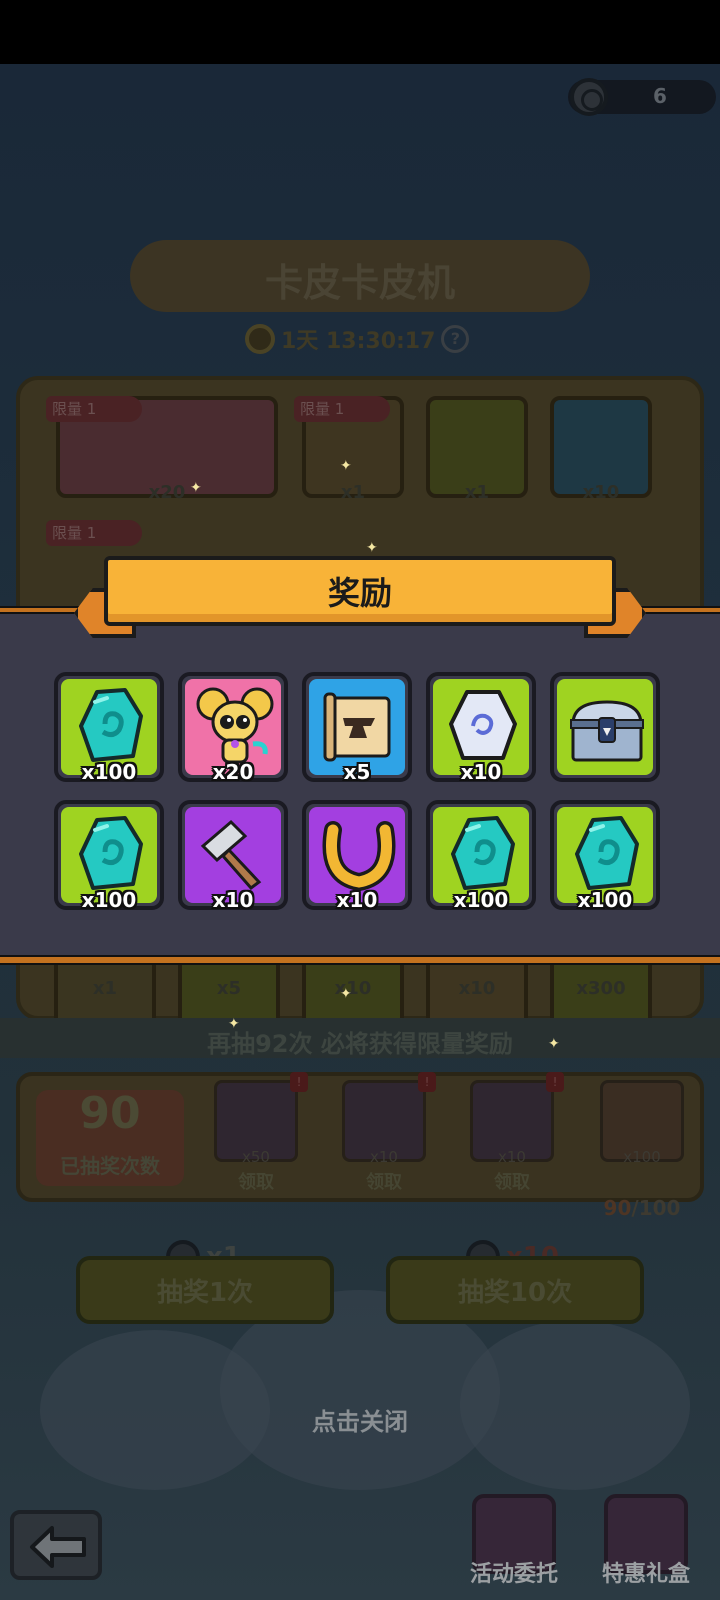  What do you see at coordinates (359, 593) in the screenshot?
I see `reward-title: 奖励` at bounding box center [359, 593].